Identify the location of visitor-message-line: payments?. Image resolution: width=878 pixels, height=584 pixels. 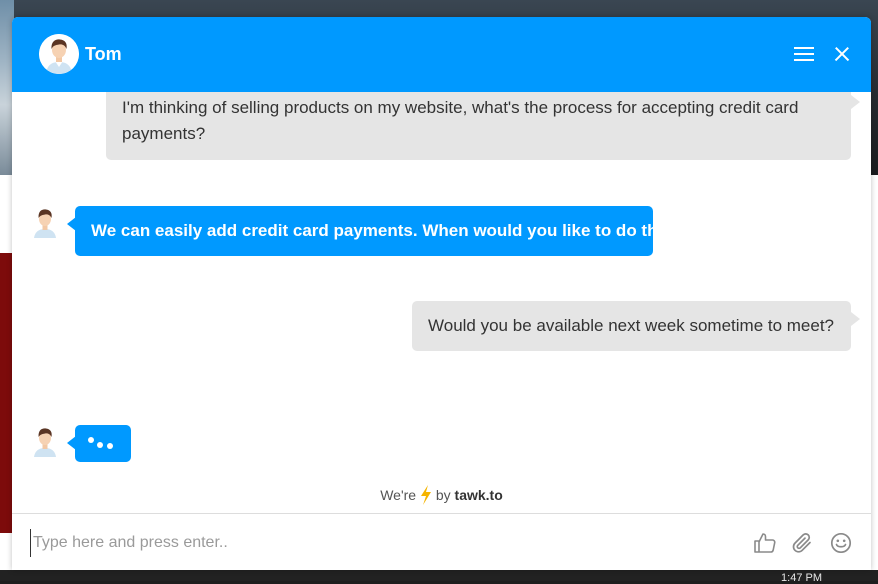
(164, 133).